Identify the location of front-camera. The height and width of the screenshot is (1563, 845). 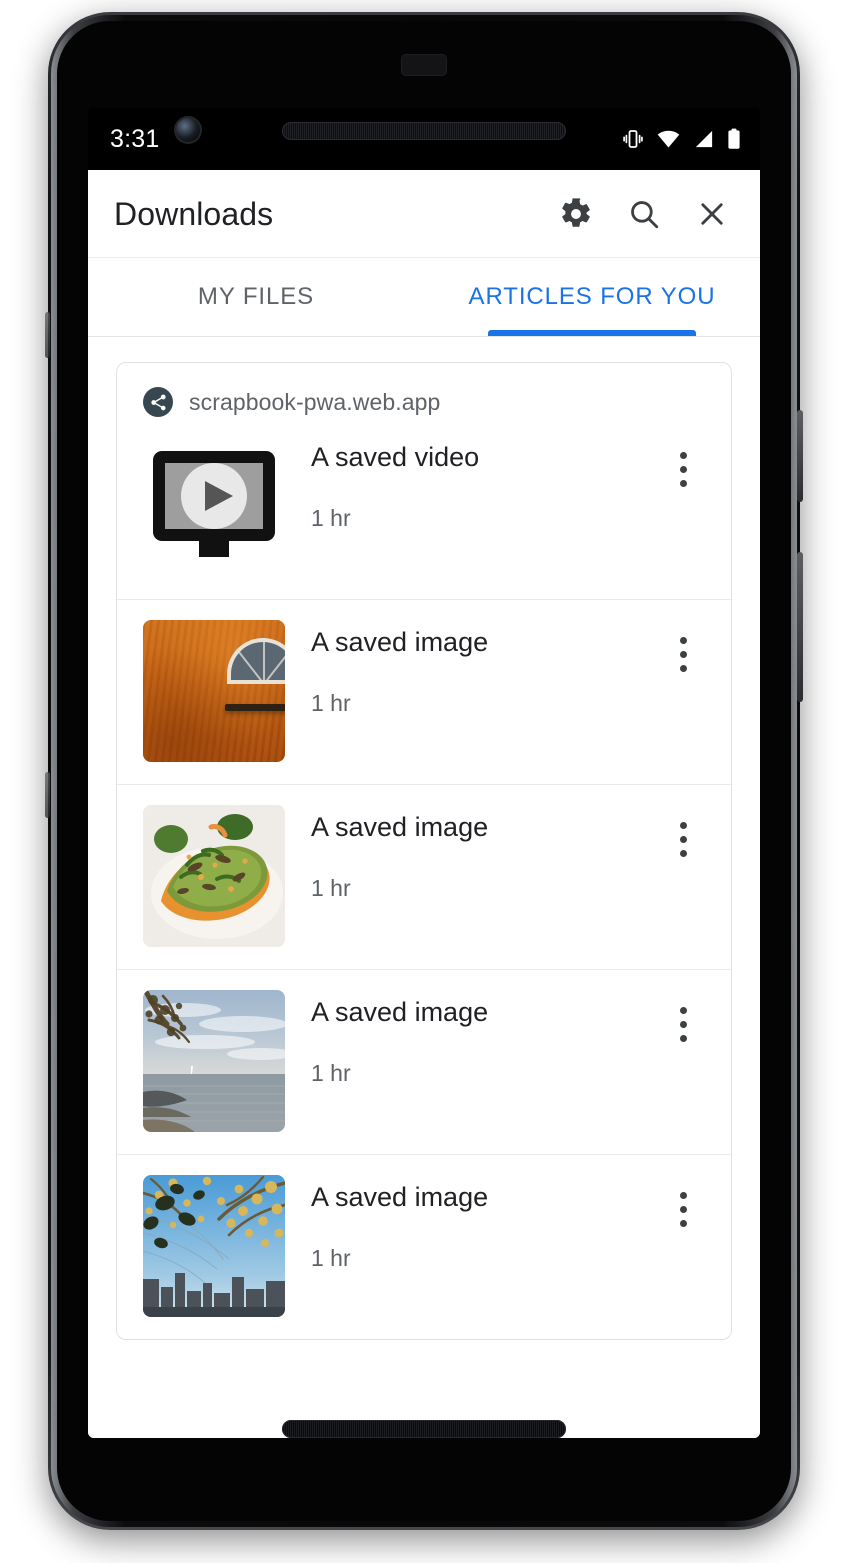
(188, 130).